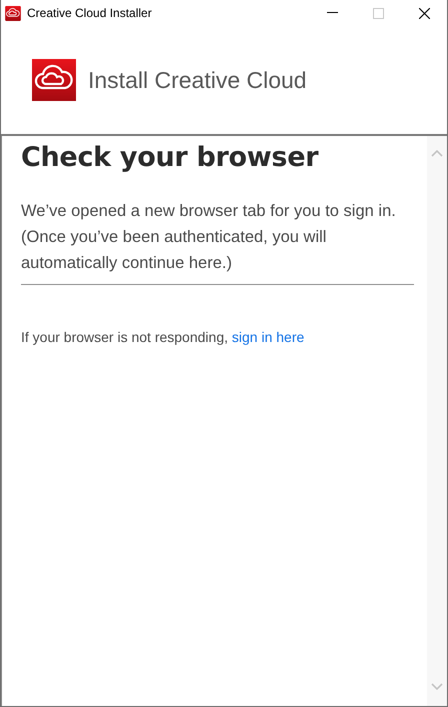 Image resolution: width=448 pixels, height=707 pixels. Describe the element at coordinates (437, 153) in the screenshot. I see `scroll-up-icon` at that location.